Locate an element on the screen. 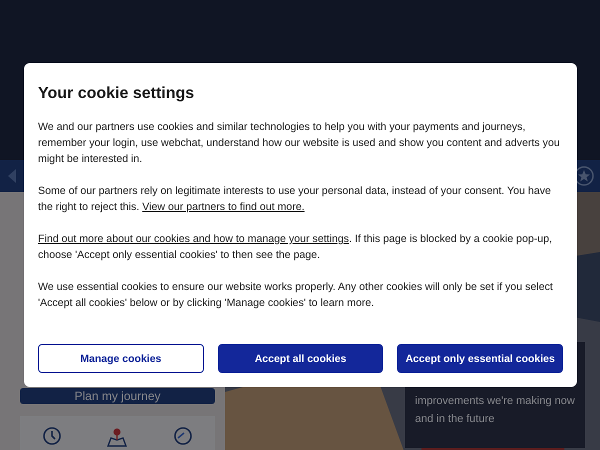 The image size is (600, 450). dialog-paragraph: We and our partners use cookies and similar technologies to help you with your payments and journeys, remember your login, use webchat, understand how our website is used and show you content and adverts you might be interested in. is located at coordinates (299, 143).